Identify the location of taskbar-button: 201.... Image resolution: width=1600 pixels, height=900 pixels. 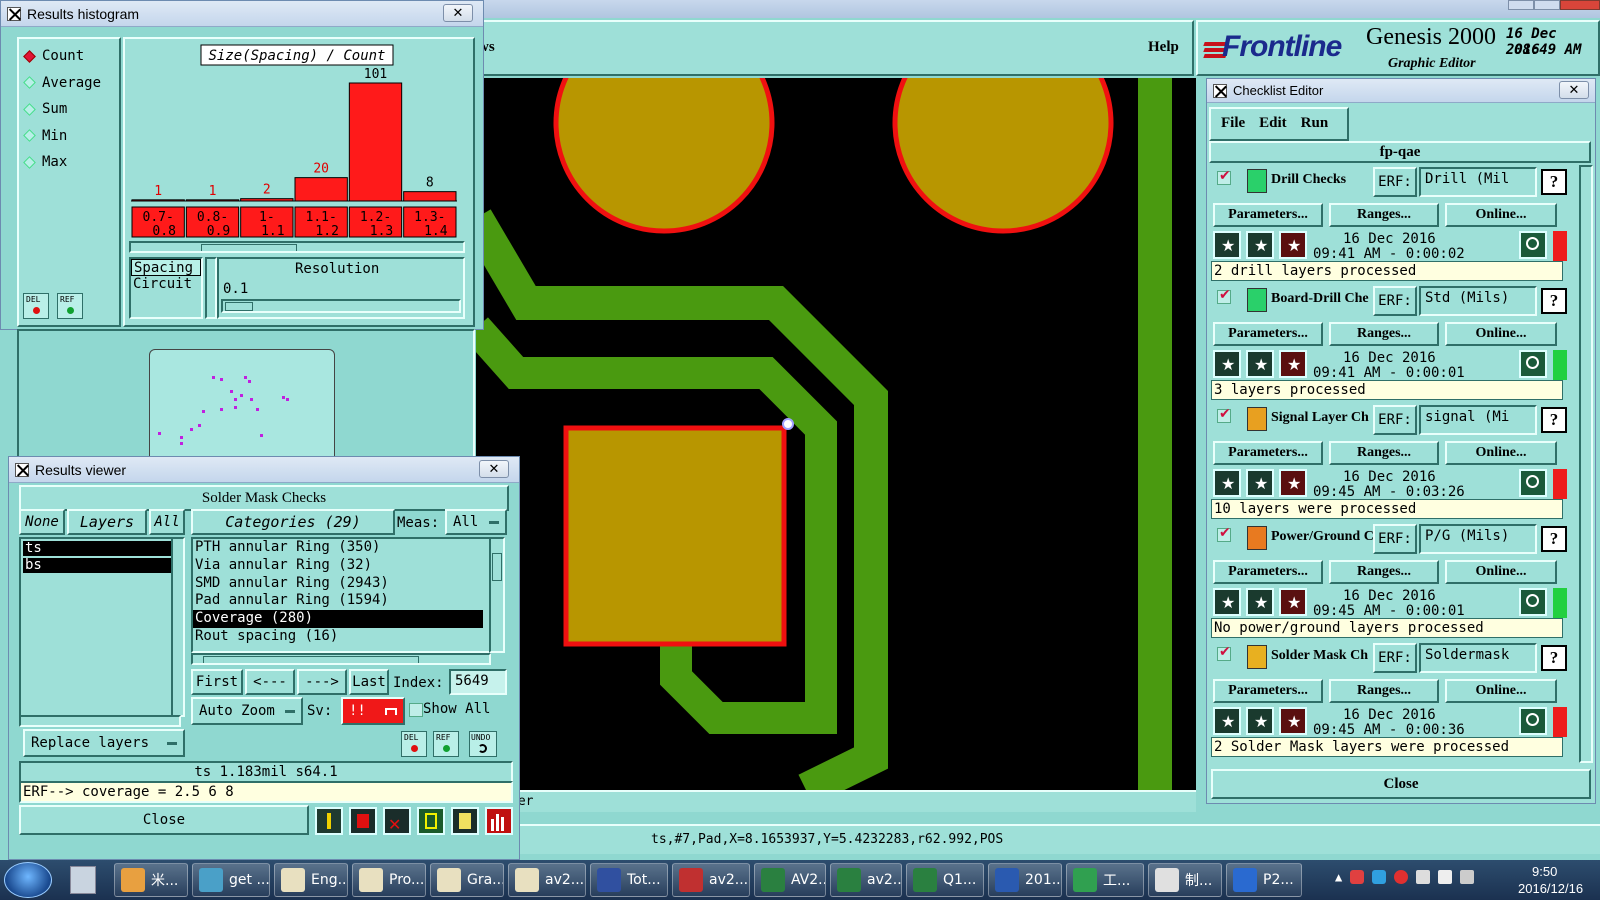
(1025, 880).